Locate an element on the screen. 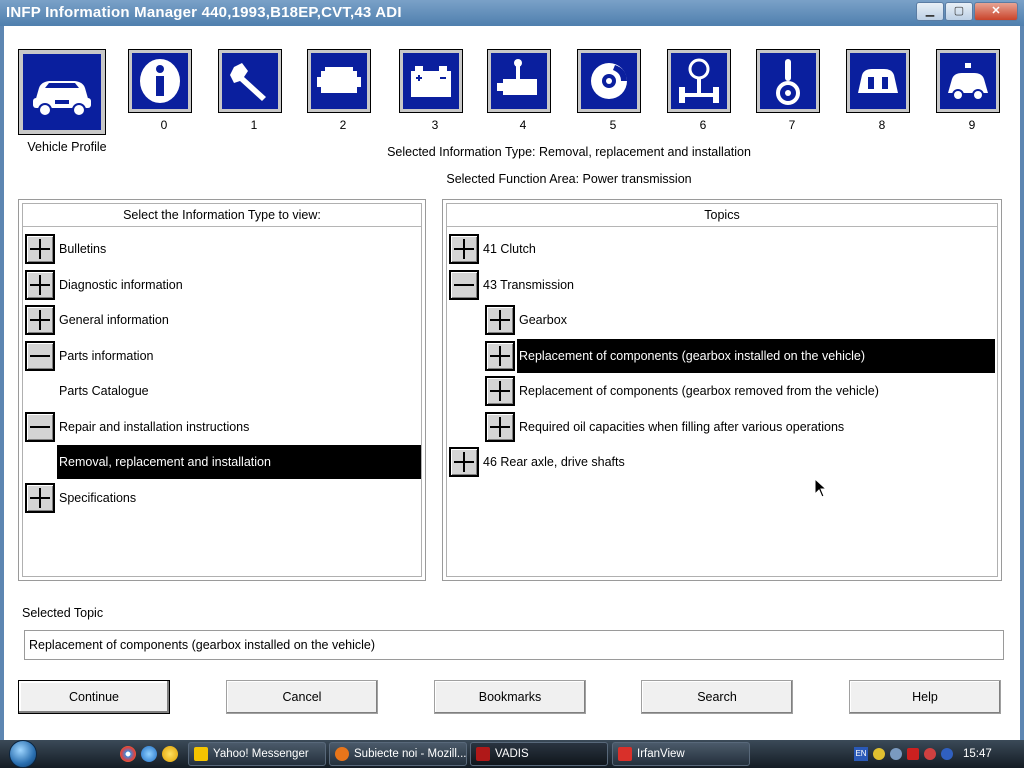 Image resolution: width=1024 pixels, height=768 pixels. electrical-button is located at coordinates (431, 81).